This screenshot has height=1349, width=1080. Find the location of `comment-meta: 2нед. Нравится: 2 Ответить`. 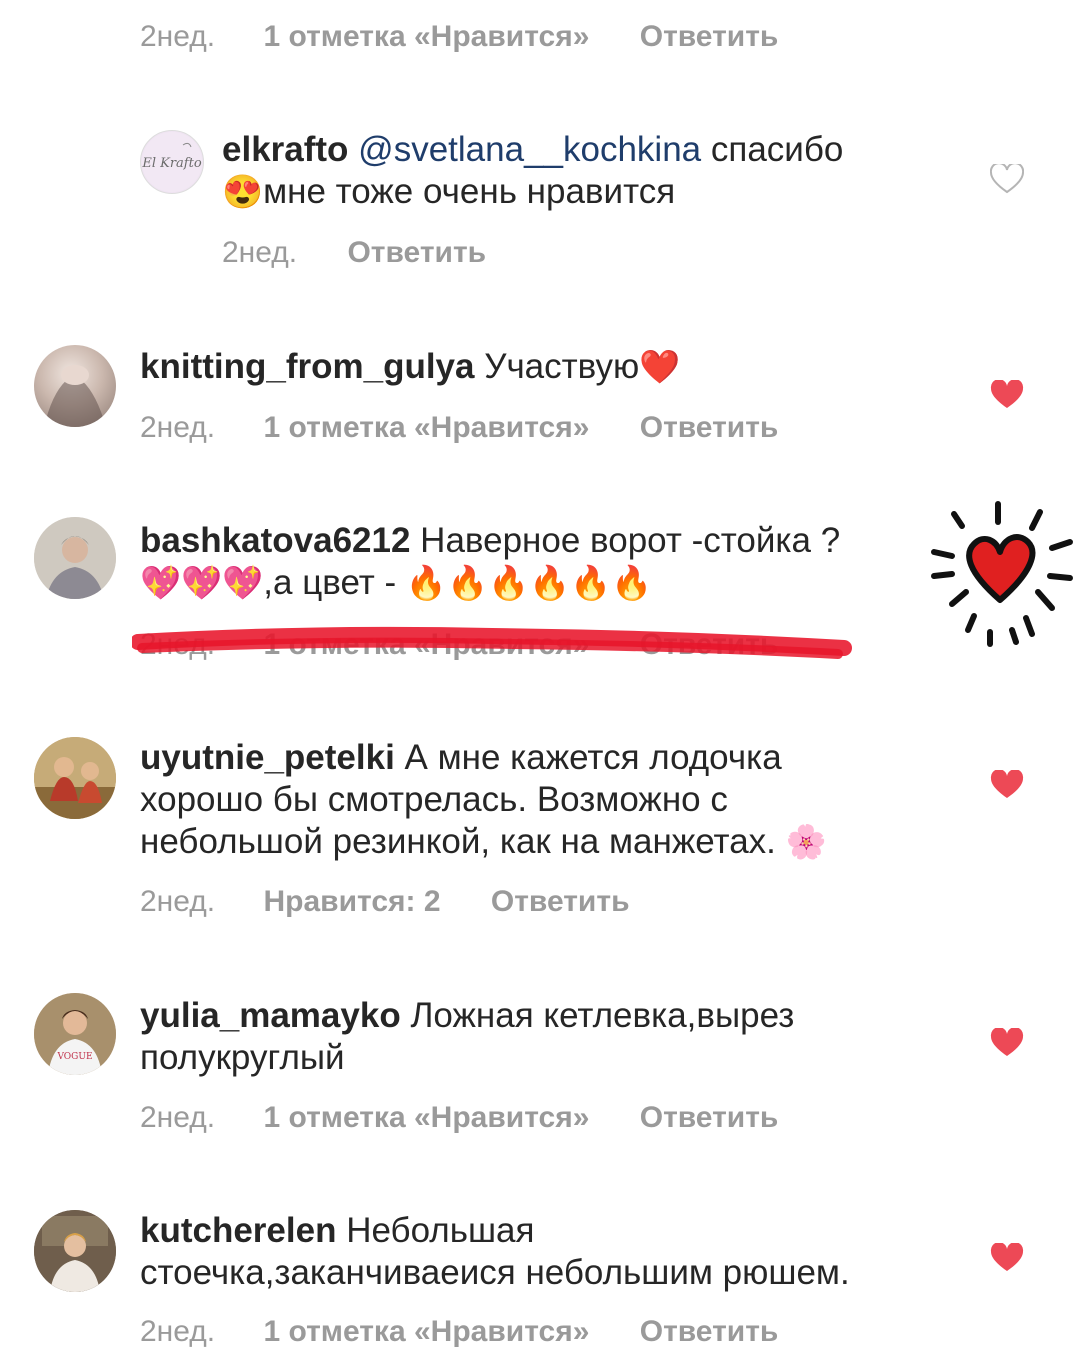

comment-meta: 2нед. Нравится: 2 Ответить is located at coordinates (385, 902).